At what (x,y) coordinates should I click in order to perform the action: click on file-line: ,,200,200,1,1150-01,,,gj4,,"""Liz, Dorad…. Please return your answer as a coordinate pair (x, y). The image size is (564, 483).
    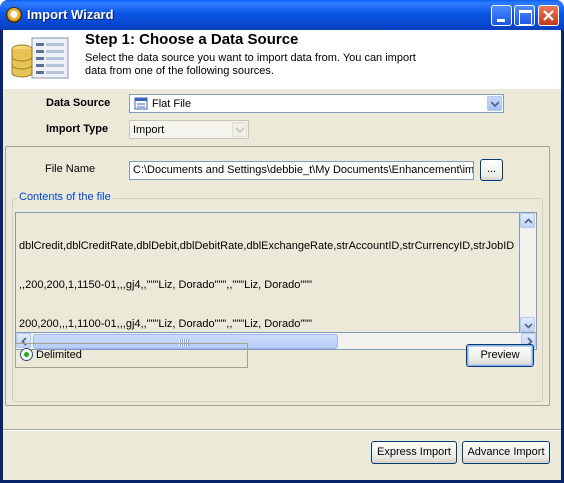
    Looking at the image, I should click on (166, 285).